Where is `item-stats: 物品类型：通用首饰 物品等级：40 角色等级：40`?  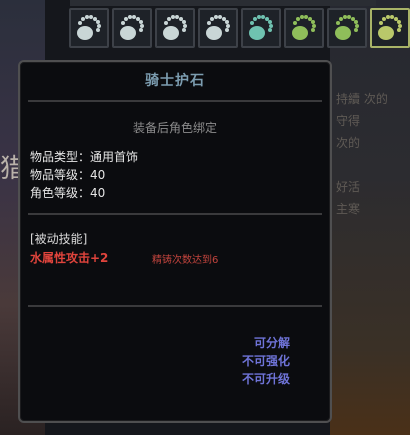 item-stats: 物品类型：通用首饰 物品等级：40 角色等级：40 is located at coordinates (84, 175).